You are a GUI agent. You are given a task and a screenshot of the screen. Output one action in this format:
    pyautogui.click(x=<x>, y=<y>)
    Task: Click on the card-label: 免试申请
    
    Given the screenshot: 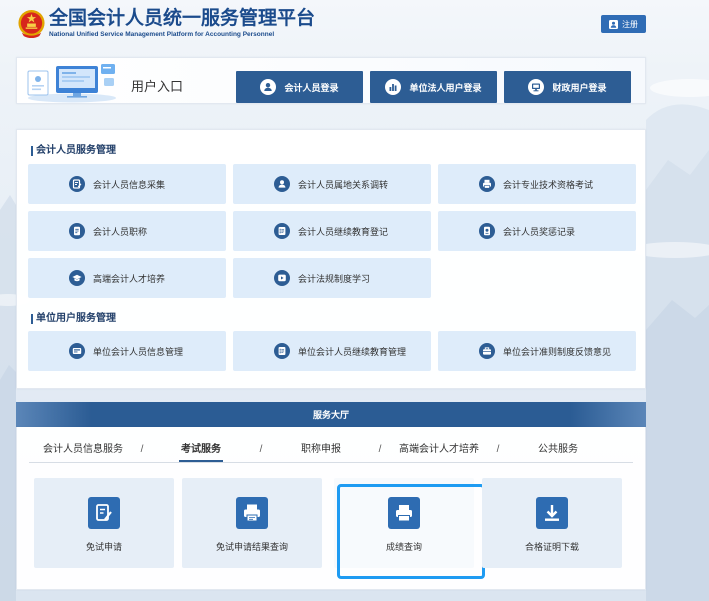 What is the action you would take?
    pyautogui.click(x=103, y=547)
    